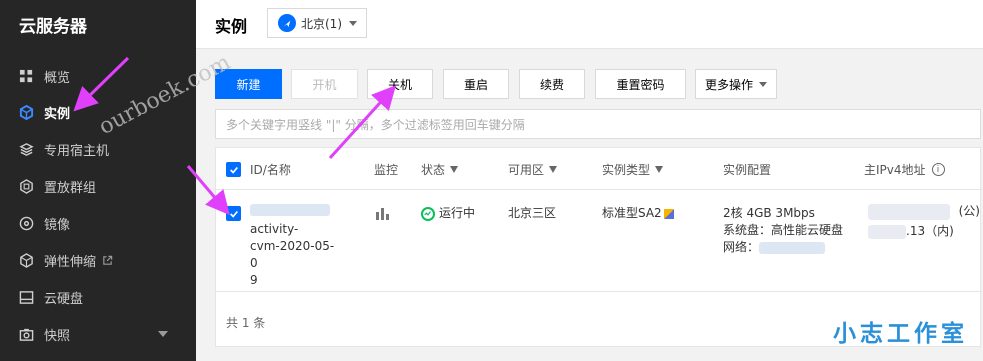 The width and height of the screenshot is (983, 361). I want to click on bar-chart-icon, so click(382, 214).